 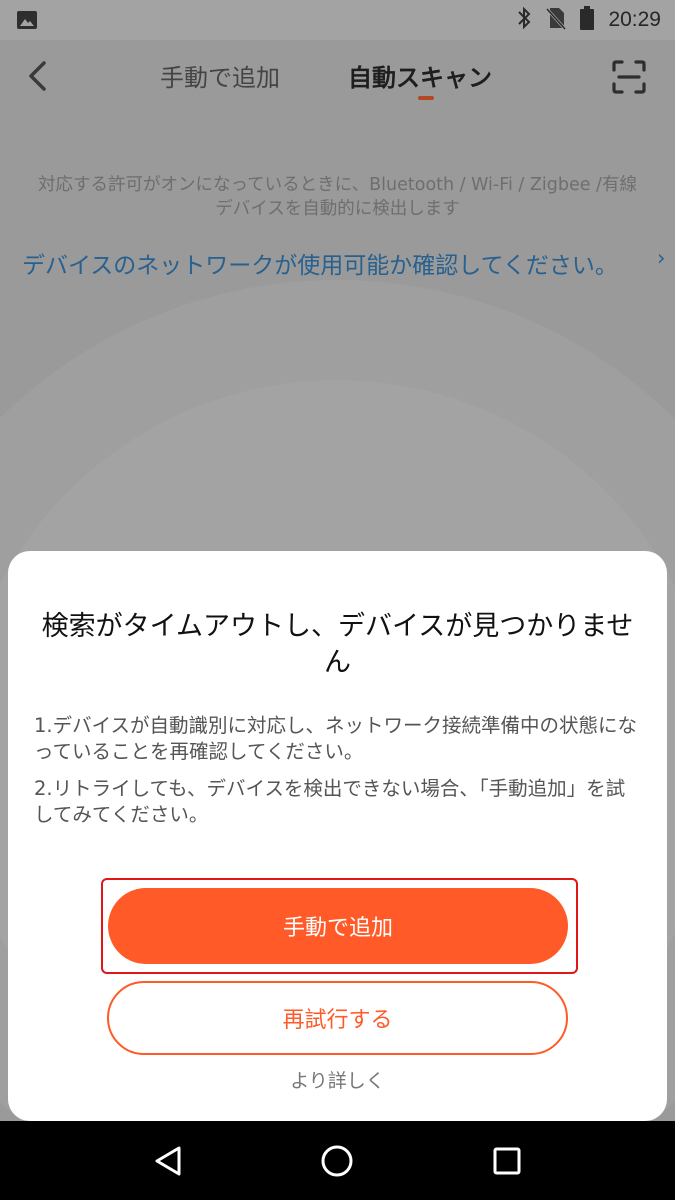 I want to click on nav-back-icon, so click(x=168, y=1161).